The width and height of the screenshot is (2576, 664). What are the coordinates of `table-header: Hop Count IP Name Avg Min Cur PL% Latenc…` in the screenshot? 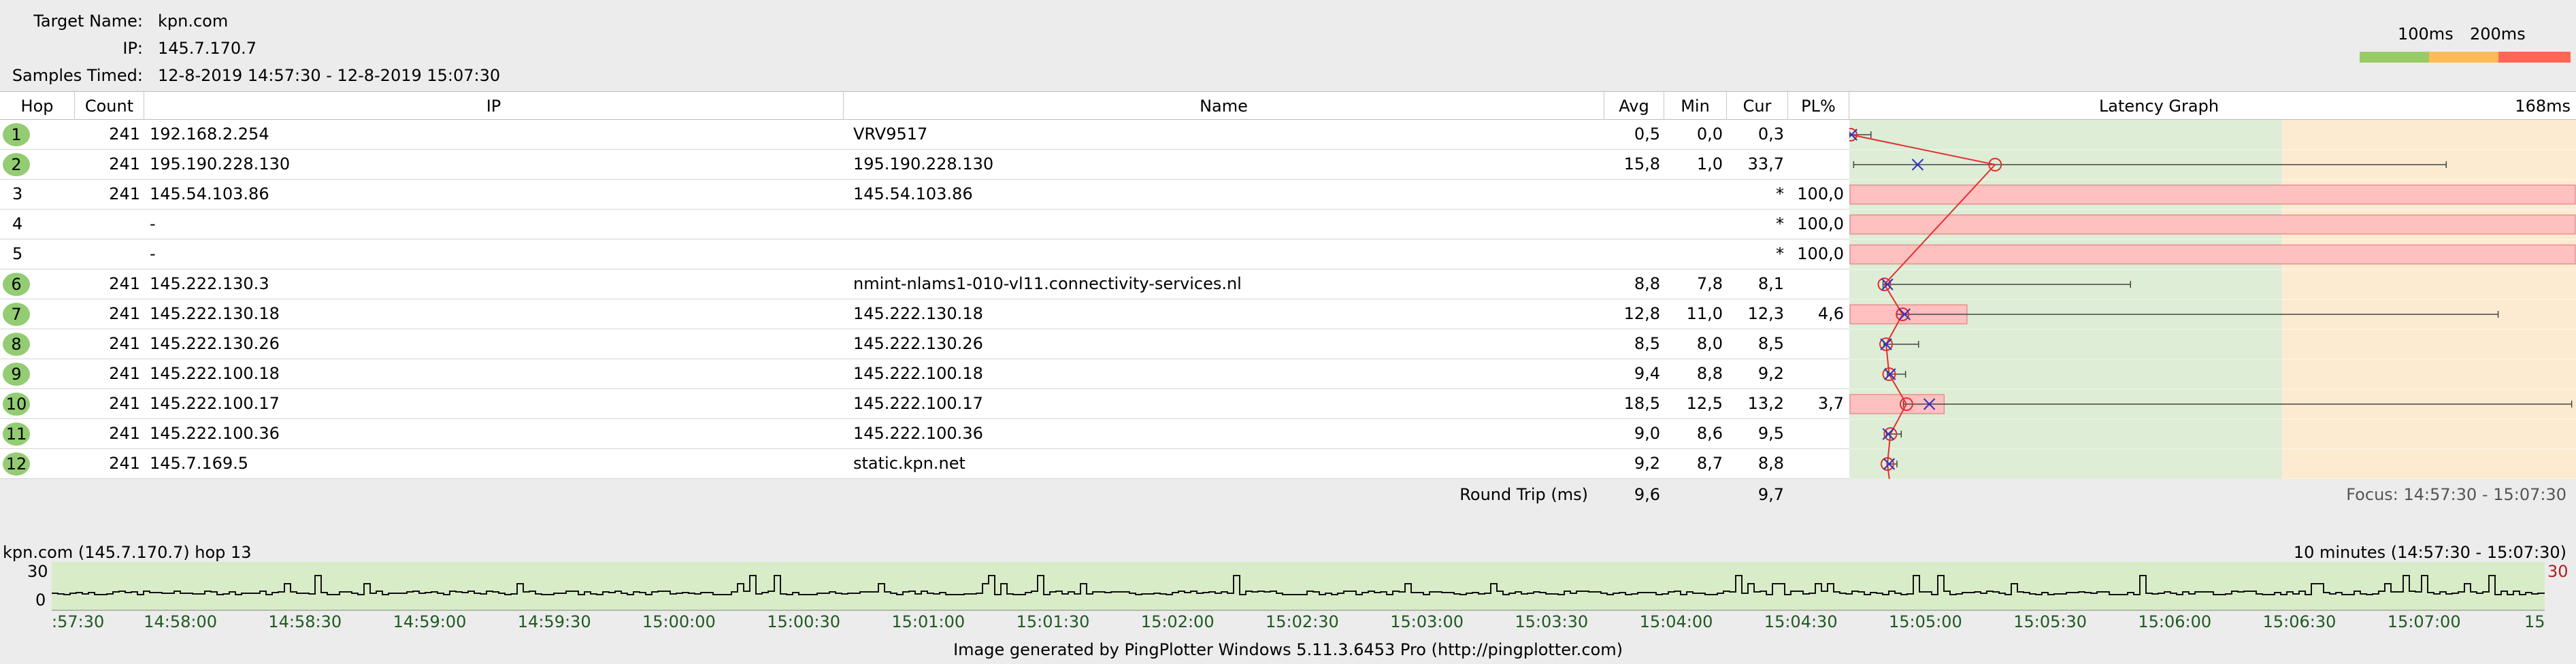 It's located at (1288, 105).